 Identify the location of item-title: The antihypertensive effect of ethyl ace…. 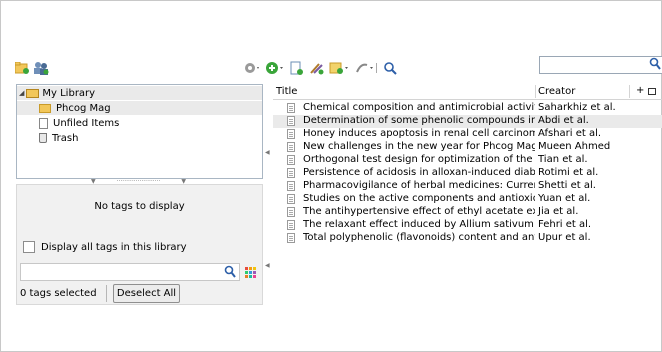
(419, 211).